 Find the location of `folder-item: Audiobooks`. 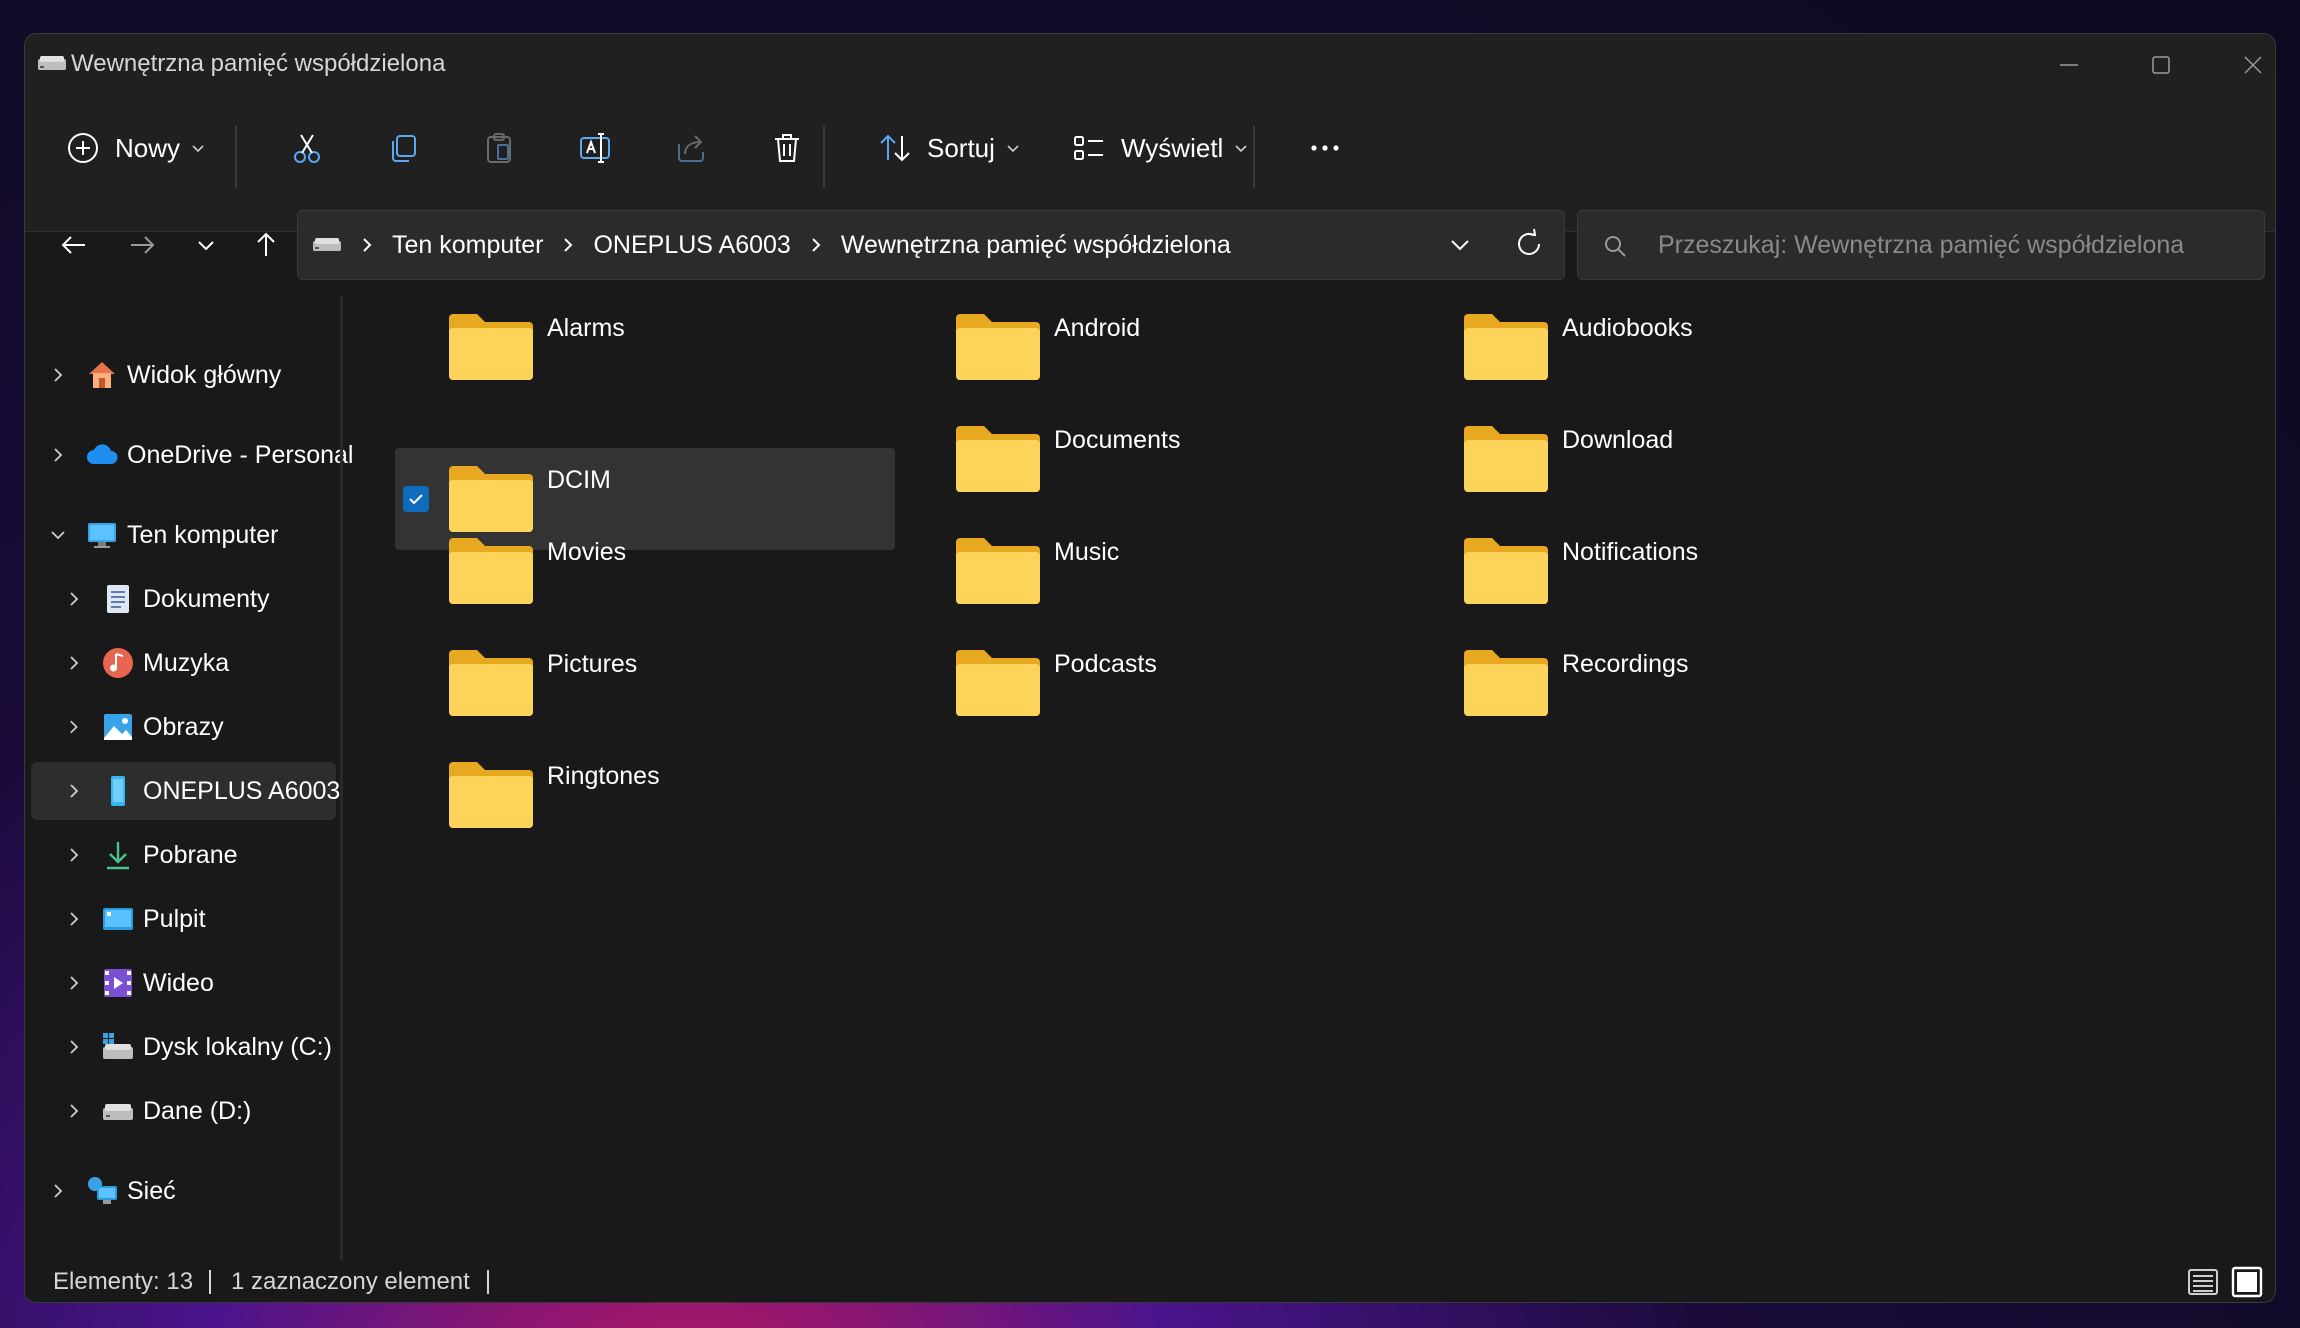

folder-item: Audiobooks is located at coordinates (1660, 347).